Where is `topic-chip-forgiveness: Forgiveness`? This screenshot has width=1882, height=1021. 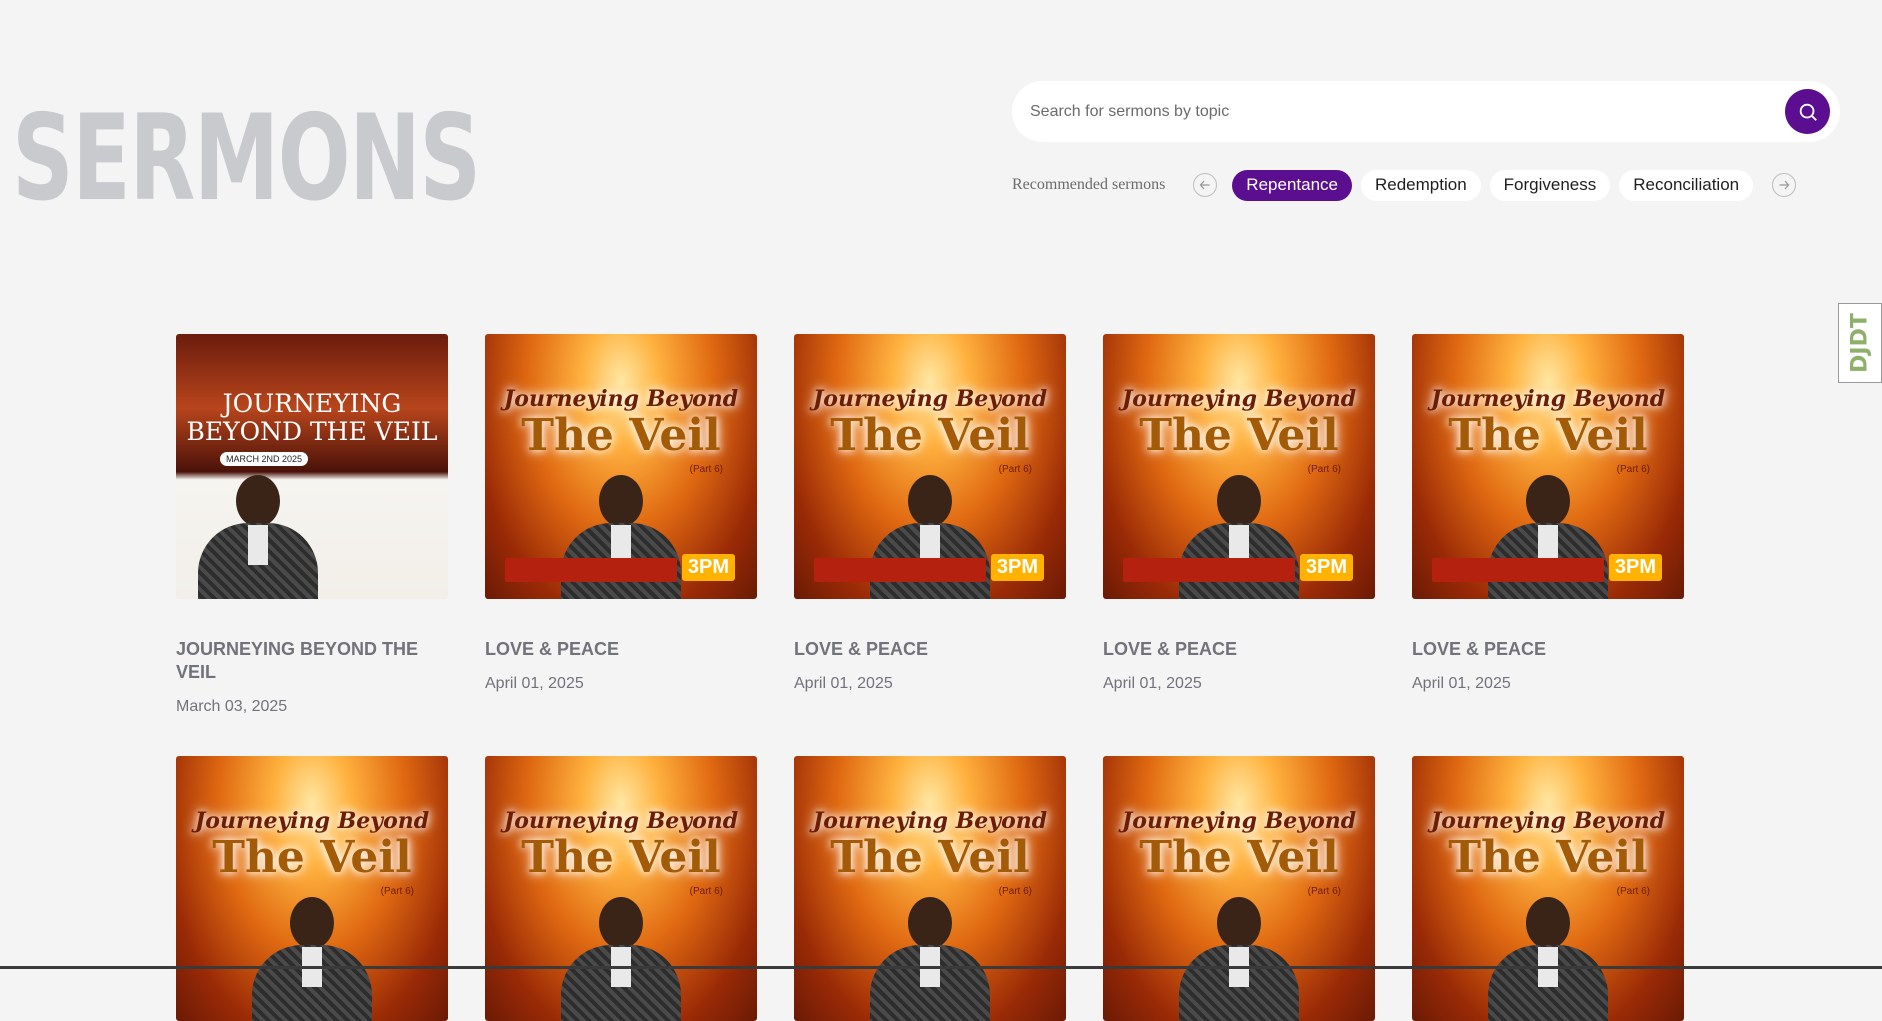
topic-chip-forgiveness: Forgiveness is located at coordinates (1550, 185).